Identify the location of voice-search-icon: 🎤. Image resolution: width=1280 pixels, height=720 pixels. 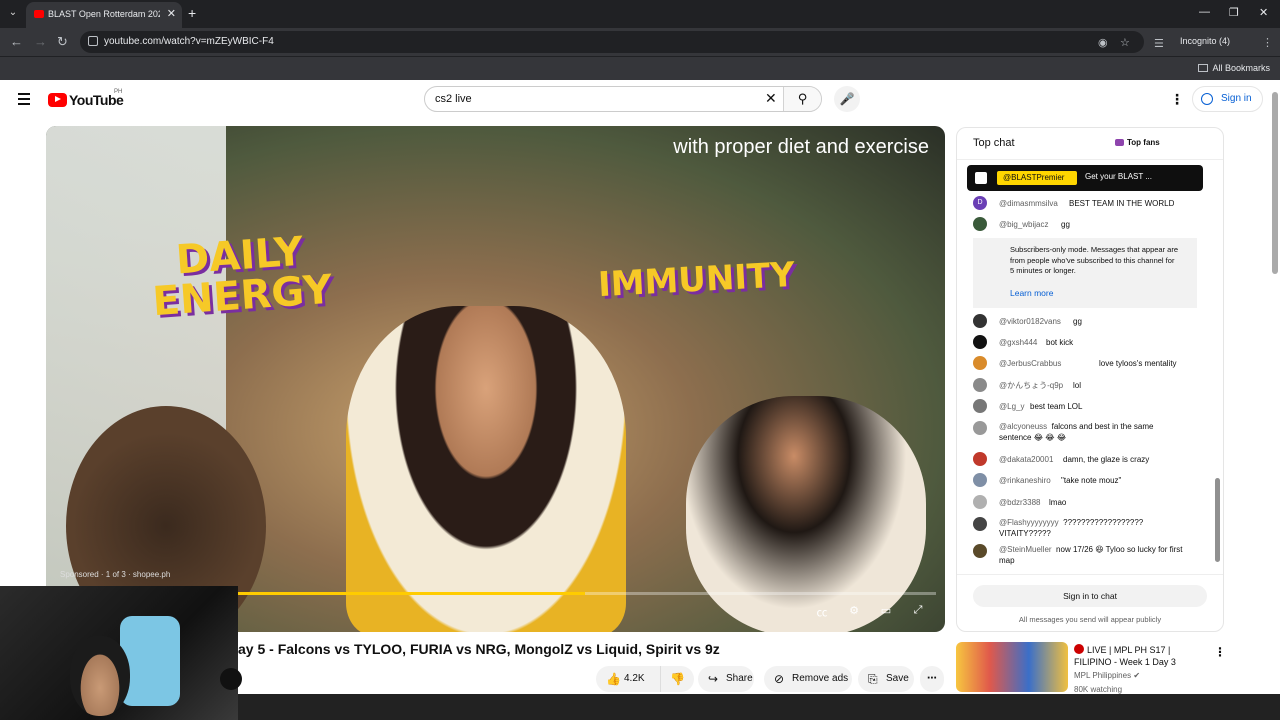
(847, 99).